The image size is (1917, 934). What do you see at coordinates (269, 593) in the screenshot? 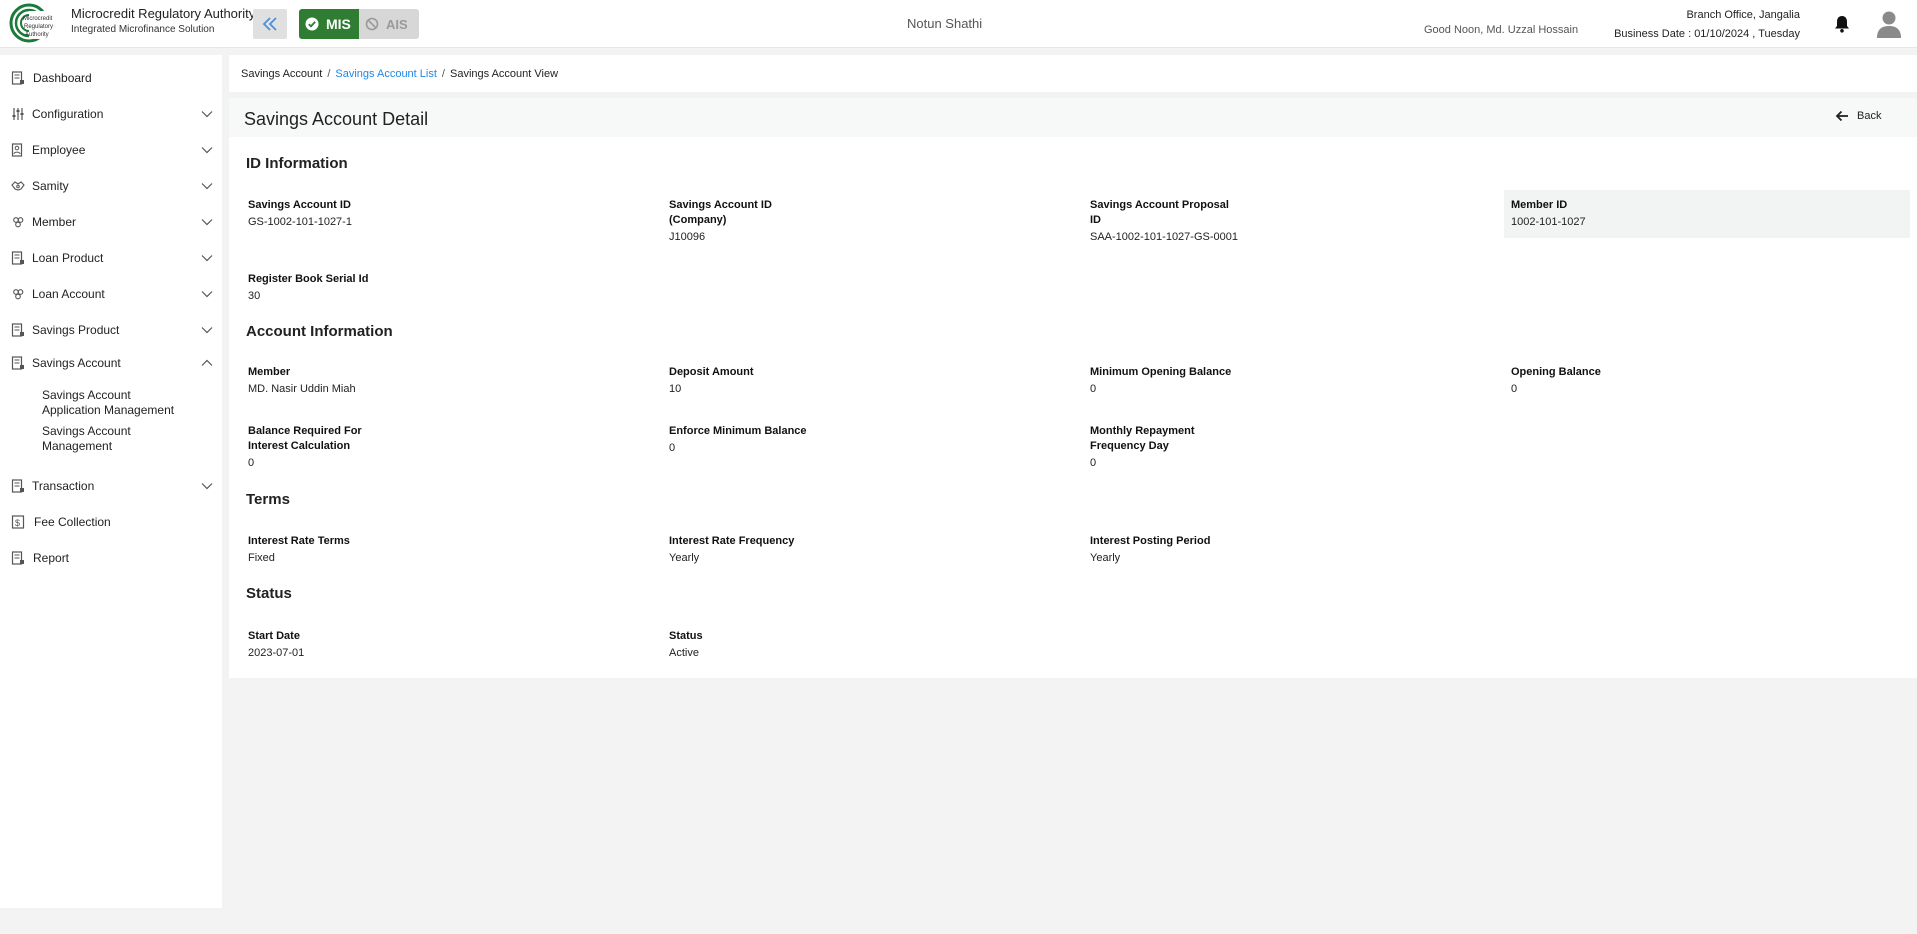
I see `section-status: Status` at bounding box center [269, 593].